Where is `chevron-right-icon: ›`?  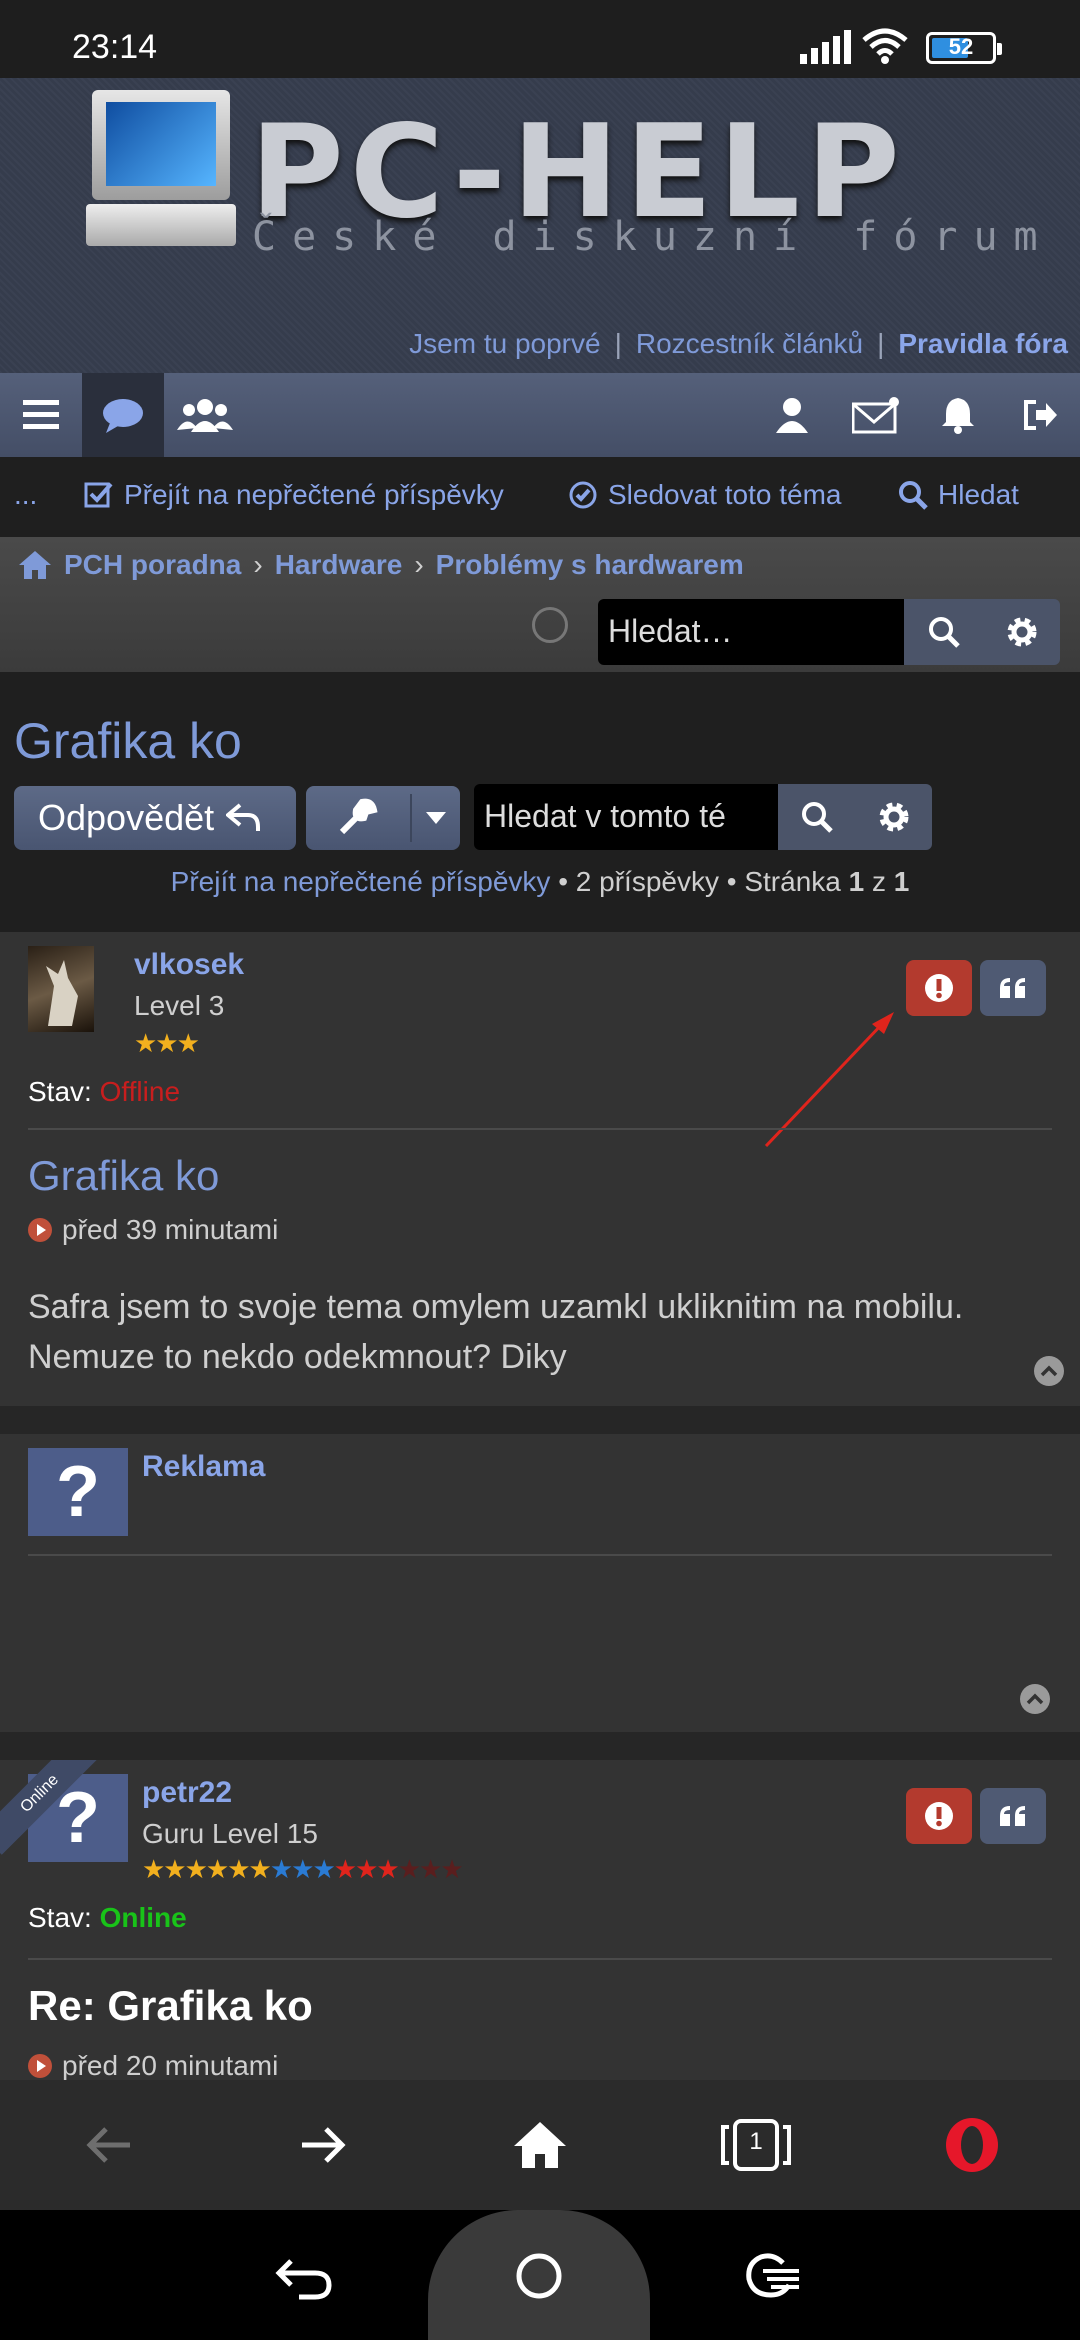 chevron-right-icon: › is located at coordinates (258, 564).